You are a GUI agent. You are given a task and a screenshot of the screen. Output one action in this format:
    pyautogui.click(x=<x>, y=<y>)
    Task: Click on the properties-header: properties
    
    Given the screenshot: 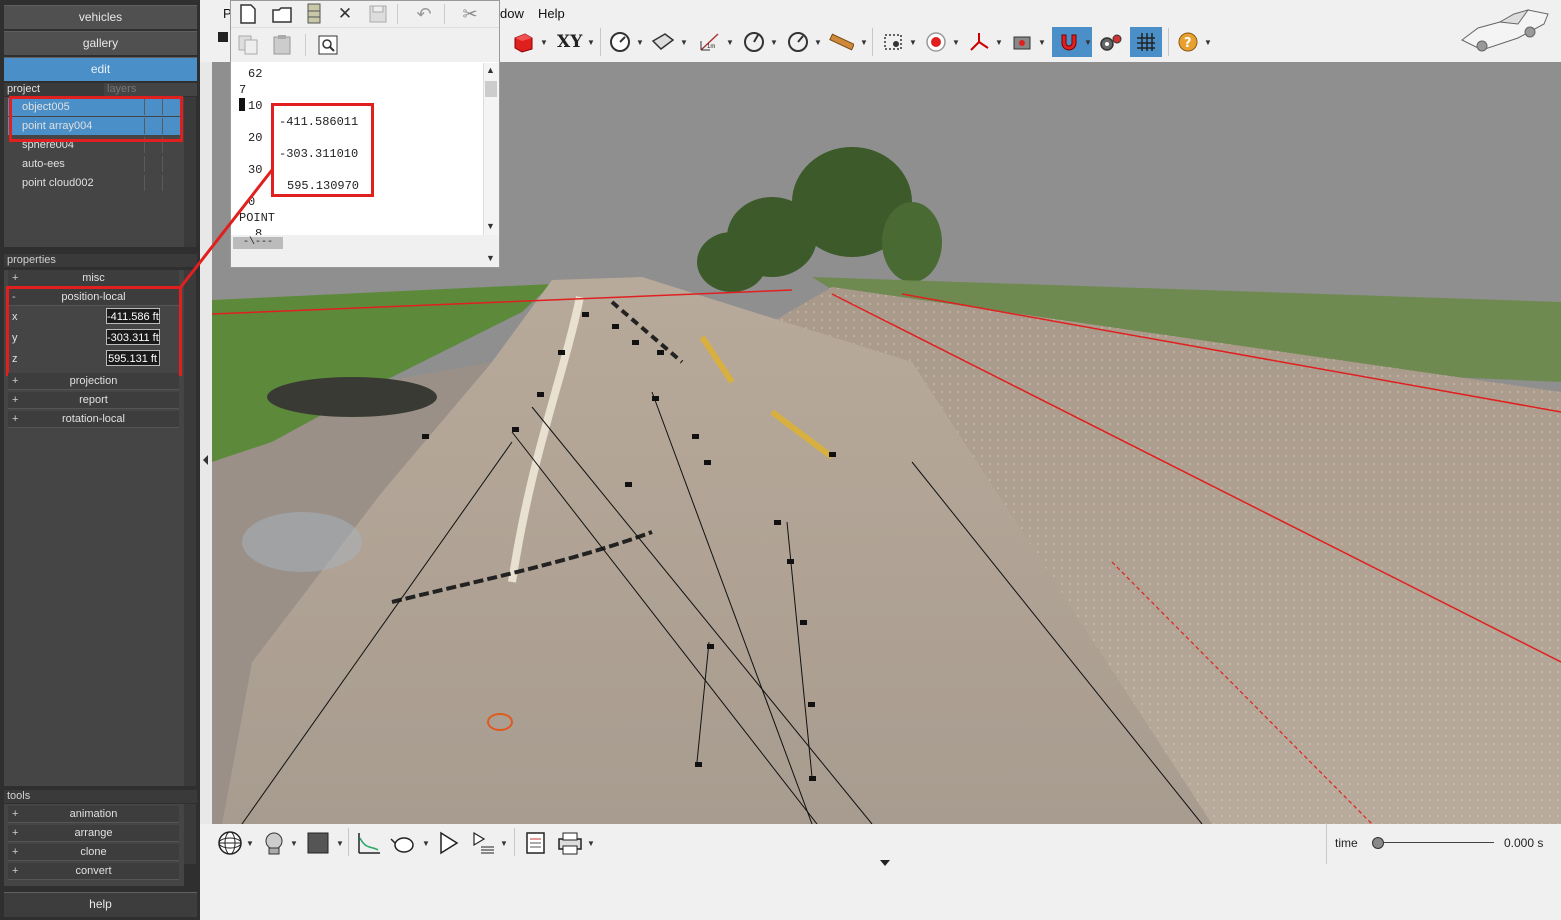 What is the action you would take?
    pyautogui.click(x=100, y=260)
    